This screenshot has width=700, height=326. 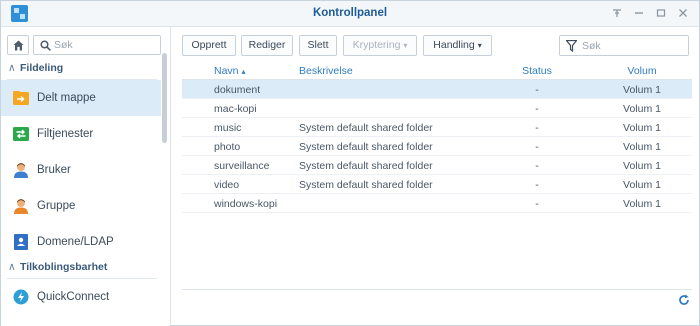 What do you see at coordinates (661, 14) in the screenshot?
I see `maximize-icon` at bounding box center [661, 14].